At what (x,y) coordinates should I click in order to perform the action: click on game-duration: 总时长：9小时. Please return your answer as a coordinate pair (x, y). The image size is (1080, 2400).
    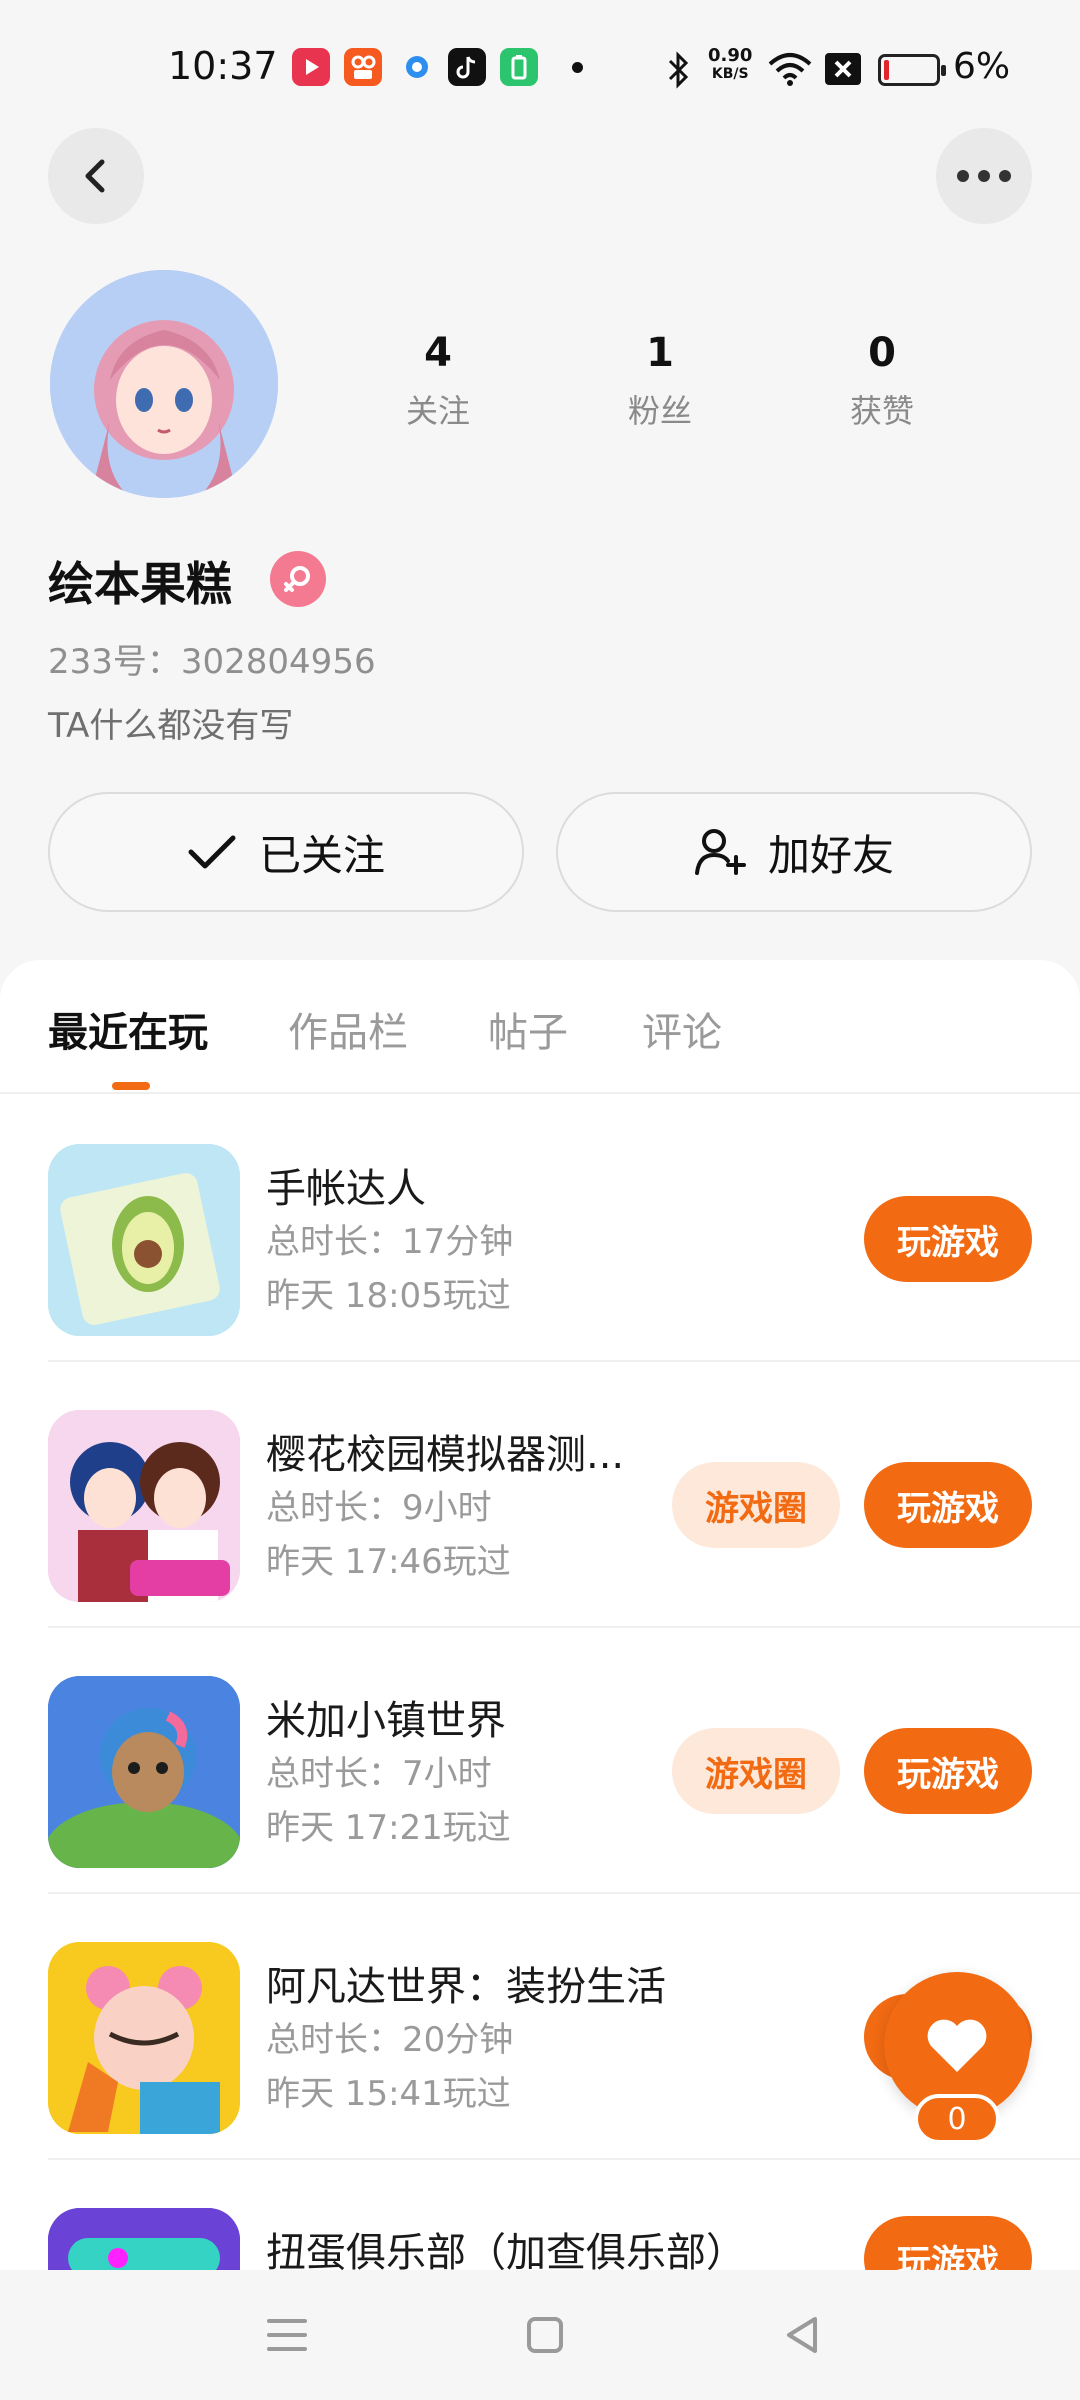
    Looking at the image, I should click on (379, 1508).